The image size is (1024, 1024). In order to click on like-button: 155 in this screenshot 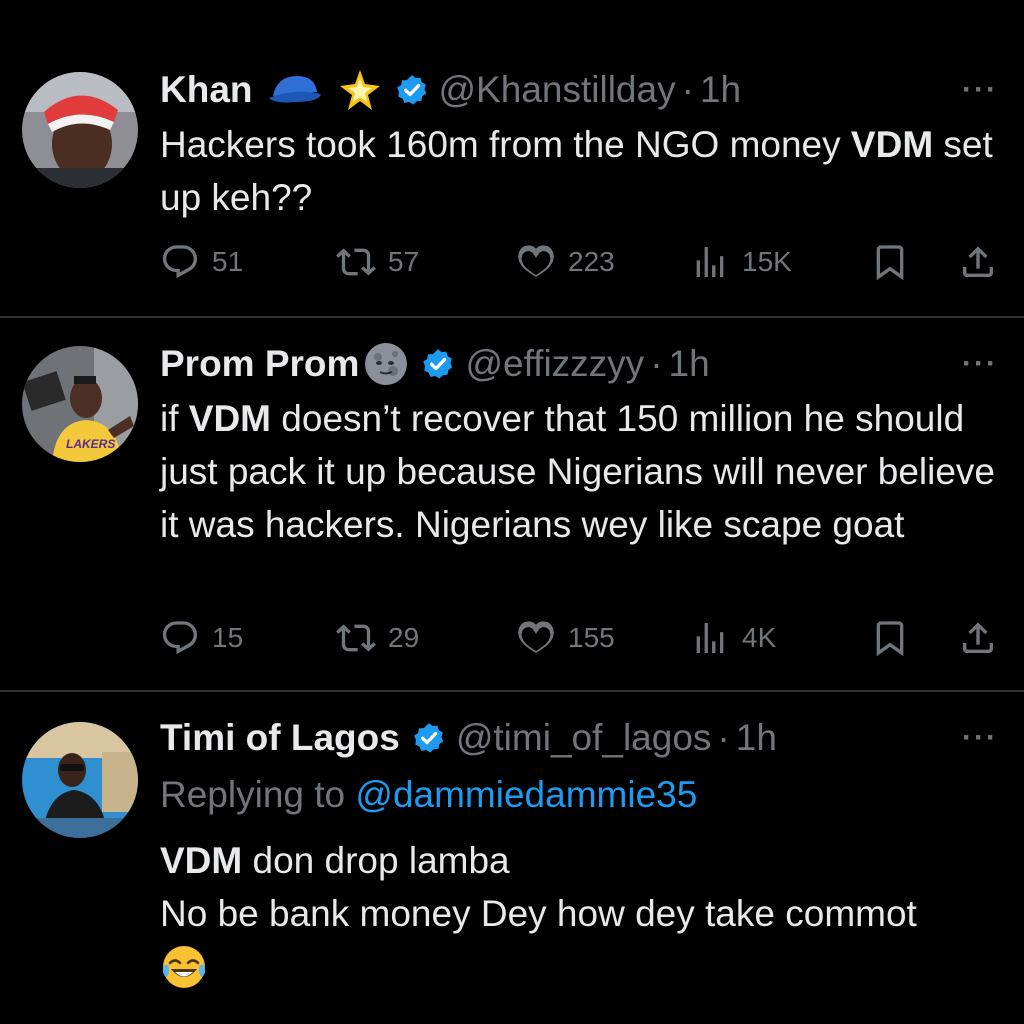, I will do `click(565, 638)`.